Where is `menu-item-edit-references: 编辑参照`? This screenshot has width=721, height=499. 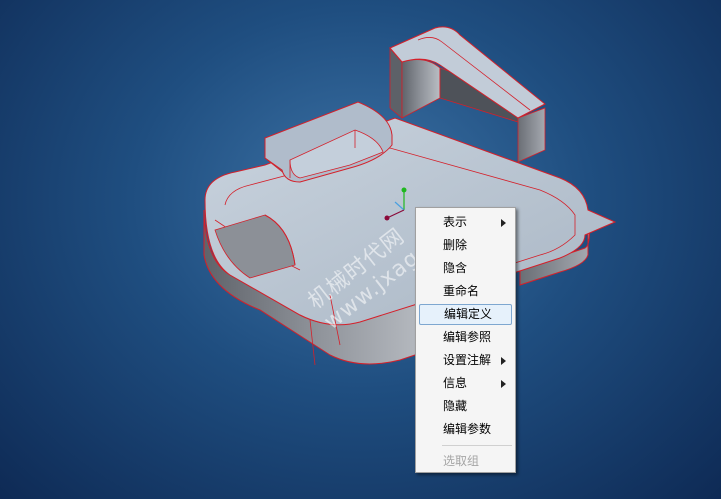 menu-item-edit-references: 编辑参照 is located at coordinates (465, 337).